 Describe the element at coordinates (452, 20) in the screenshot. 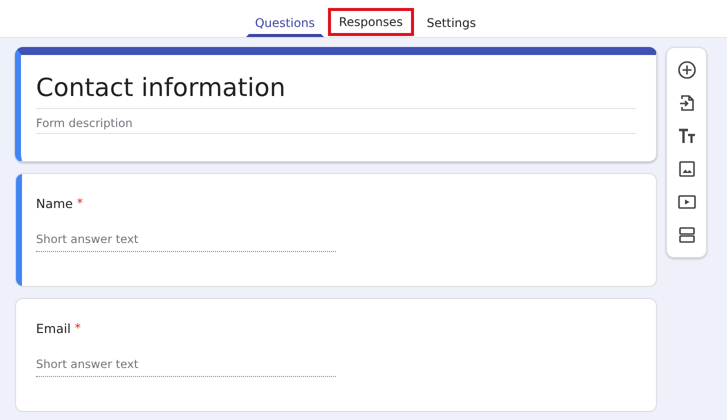

I see `tab: Settings` at that location.